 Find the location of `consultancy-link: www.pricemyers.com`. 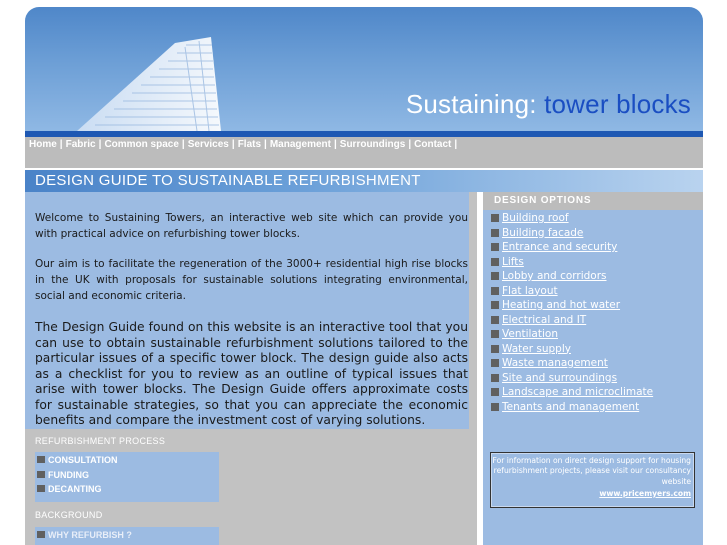

consultancy-link: www.pricemyers.com is located at coordinates (645, 493).